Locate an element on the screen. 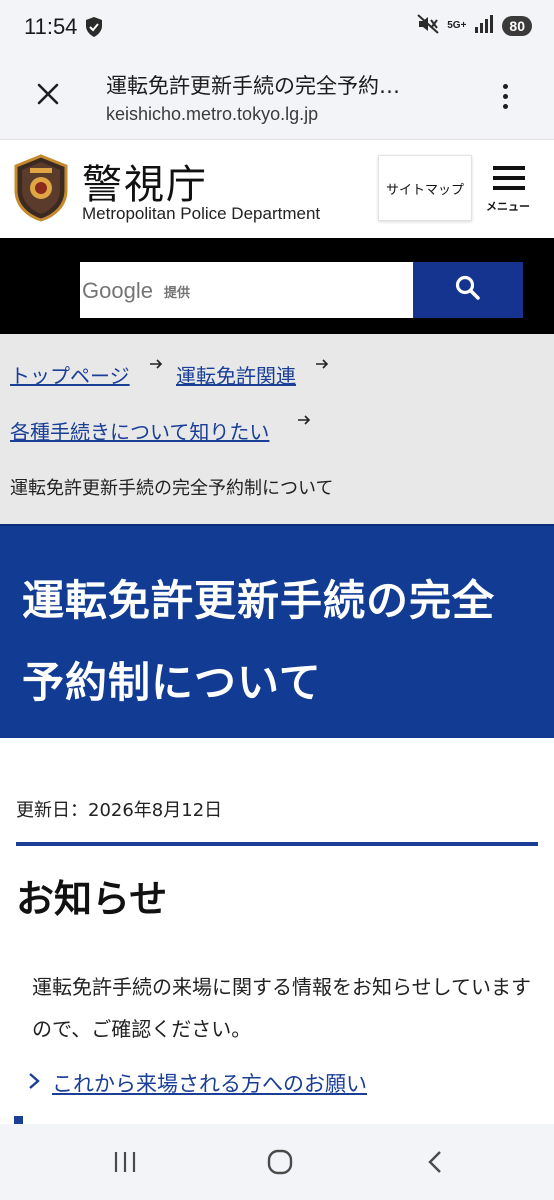 This screenshot has height=1200, width=554. menu-label: メニュー is located at coordinates (508, 206).